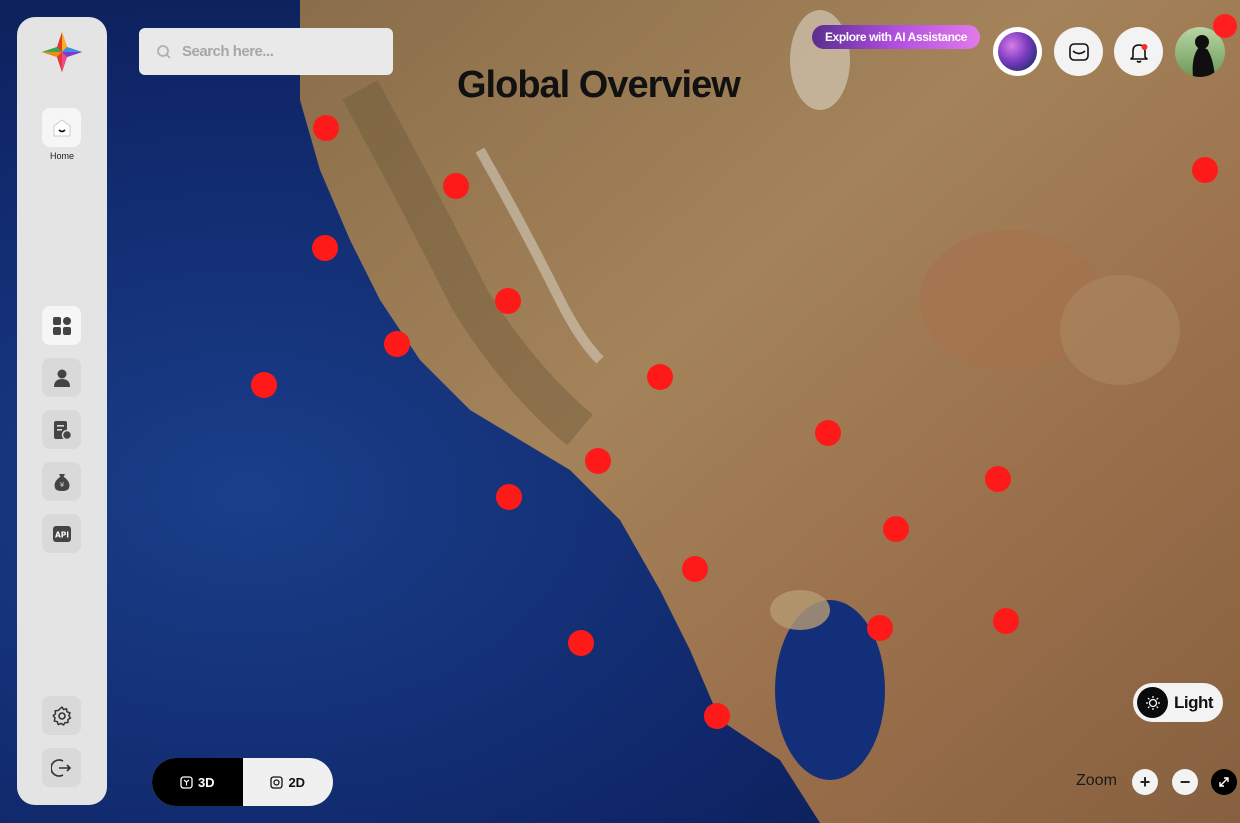 The height and width of the screenshot is (823, 1240). I want to click on sidebar-item-reports, so click(61, 429).